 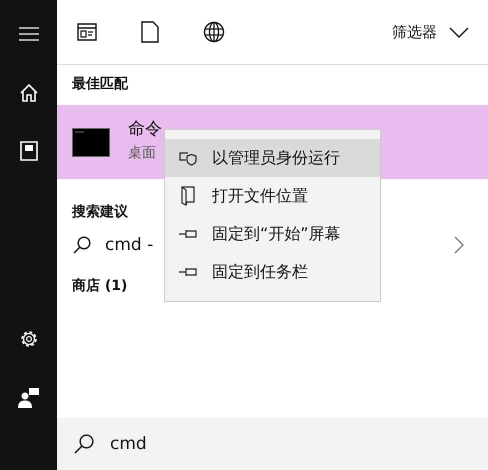 What do you see at coordinates (129, 245) in the screenshot?
I see `suggestion-text: cmd -` at bounding box center [129, 245].